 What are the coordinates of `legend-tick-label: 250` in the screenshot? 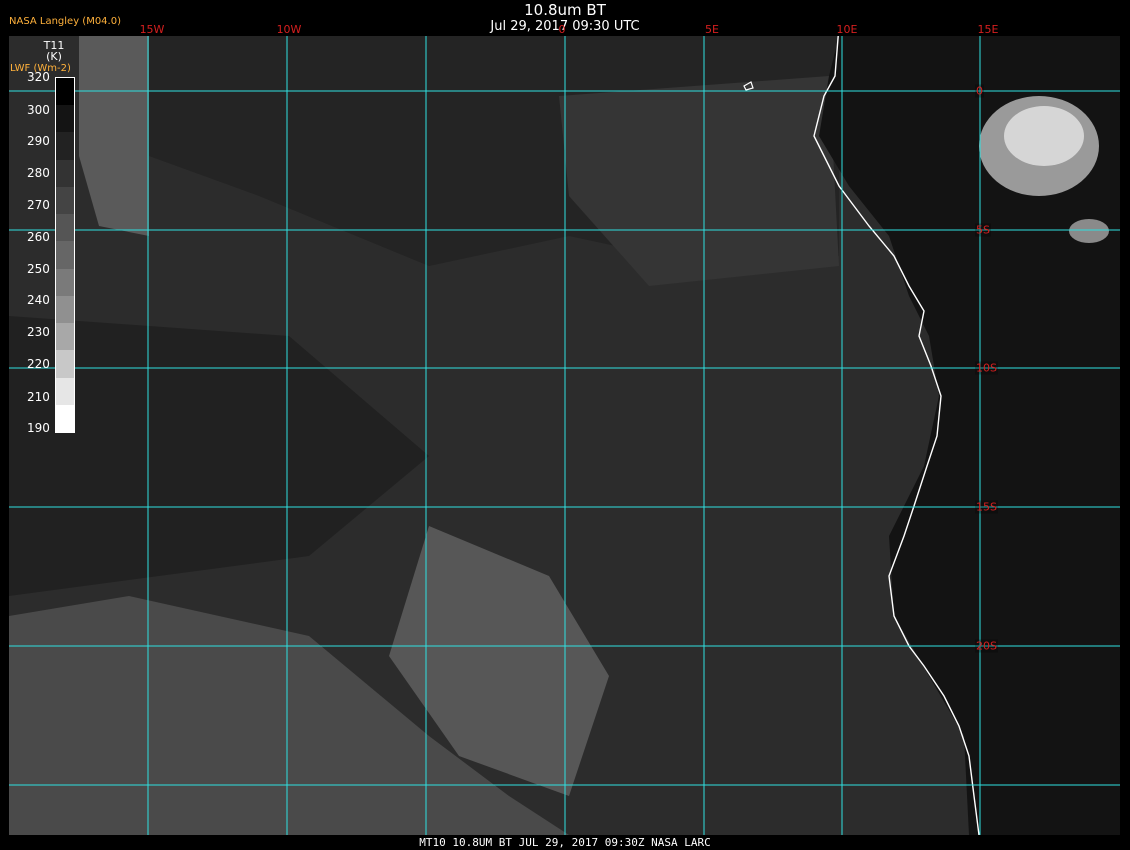 It's located at (38, 269).